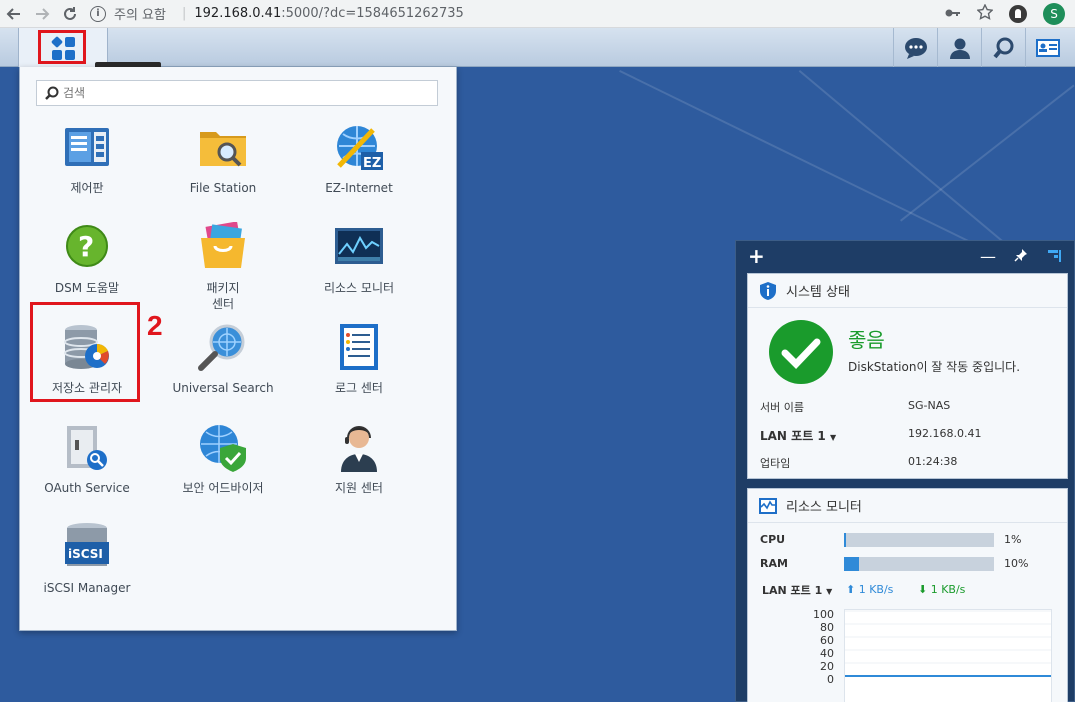 The height and width of the screenshot is (702, 1075). I want to click on app-ez-internet: EZ EZ-Internet, so click(359, 159).